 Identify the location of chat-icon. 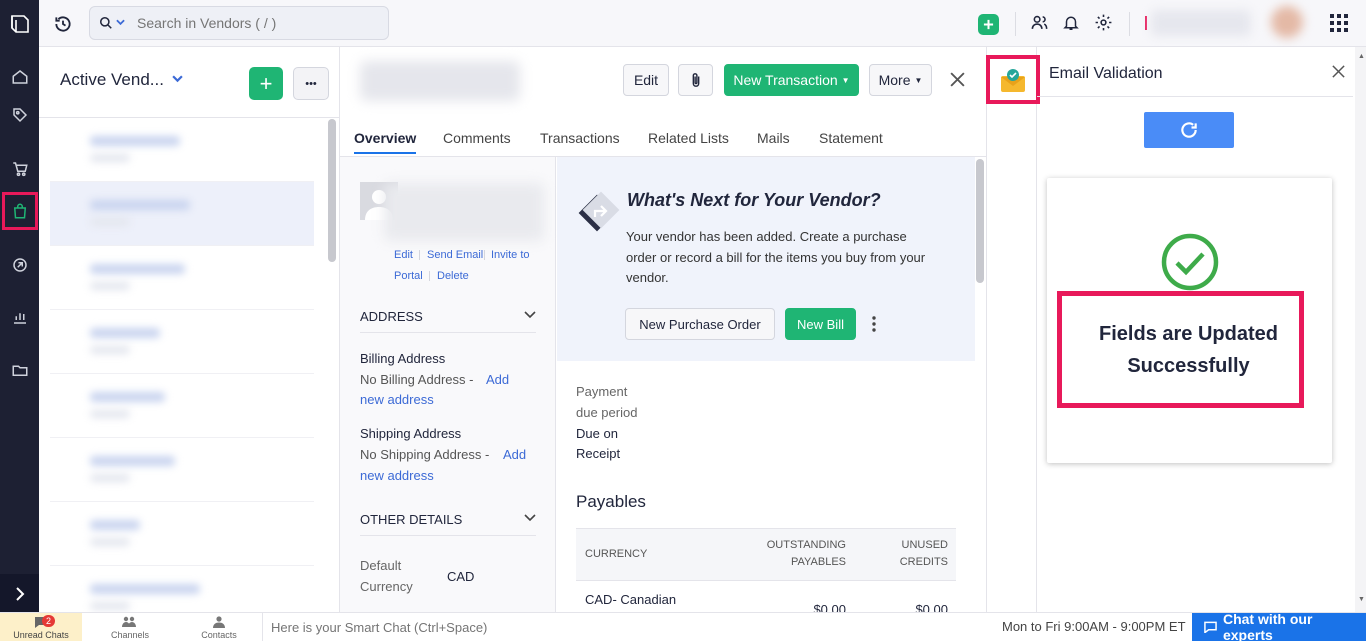
(1210, 627).